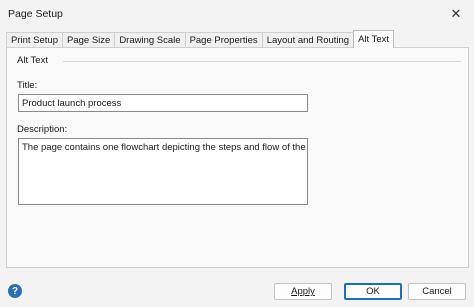 The image size is (474, 307). Describe the element at coordinates (32, 60) in the screenshot. I see `group-label: Alt Text` at that location.